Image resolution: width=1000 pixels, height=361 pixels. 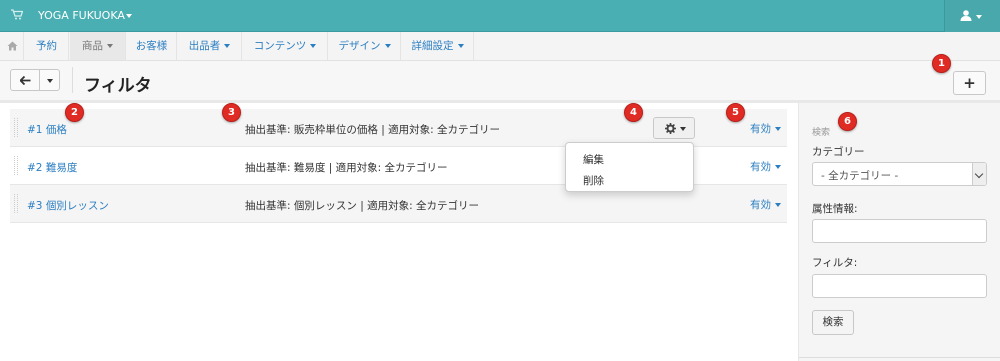 I want to click on plus-icon: +, so click(x=969, y=83).